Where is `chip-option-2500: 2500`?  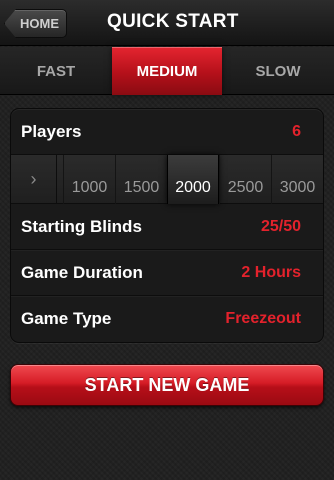
chip-option-2500: 2500 is located at coordinates (245, 179).